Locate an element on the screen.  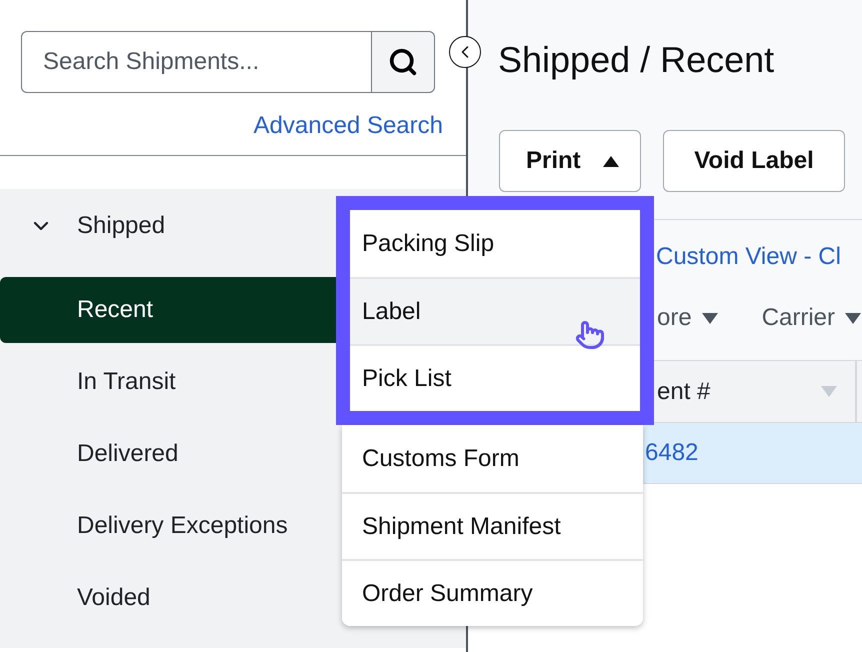
nav-item: Delivery Exceptions is located at coordinates (149, 526).